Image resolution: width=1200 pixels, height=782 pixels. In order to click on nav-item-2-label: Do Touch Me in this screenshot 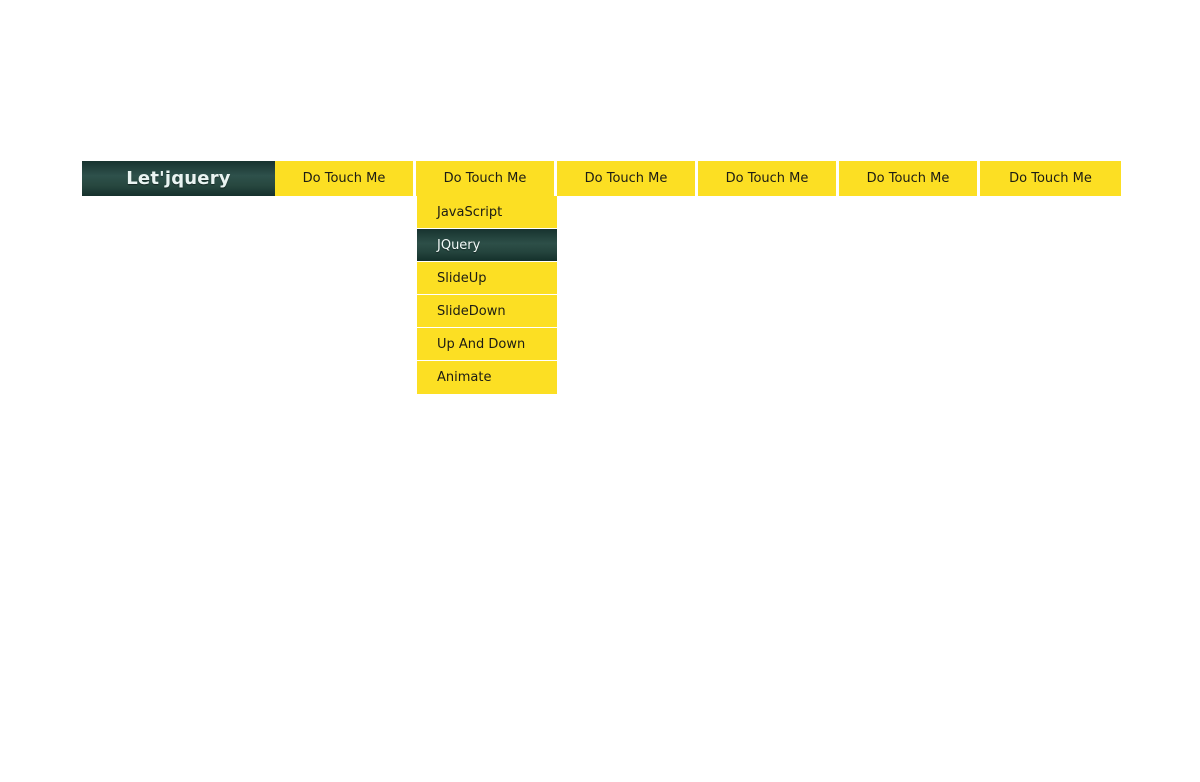, I will do `click(485, 178)`.